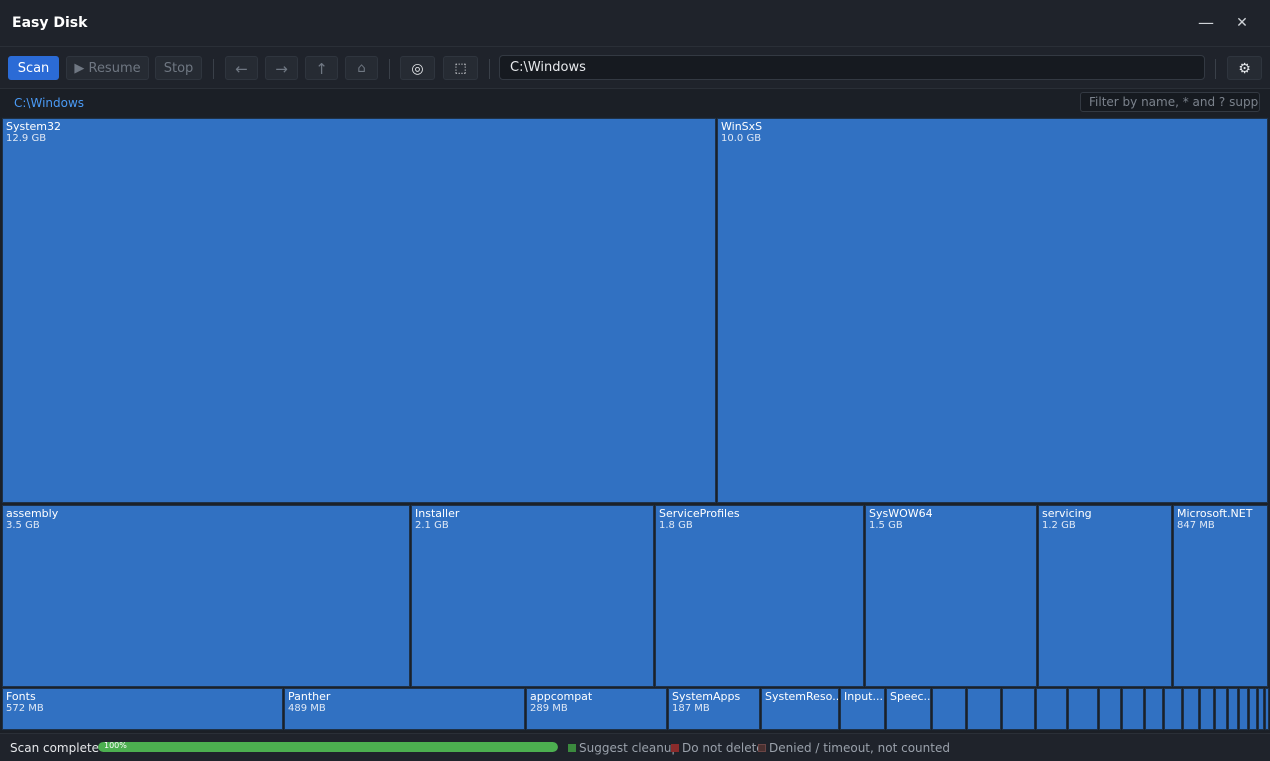 The width and height of the screenshot is (1270, 761). I want to click on filter-input: Filter by name, * and ? suppor, so click(1170, 102).